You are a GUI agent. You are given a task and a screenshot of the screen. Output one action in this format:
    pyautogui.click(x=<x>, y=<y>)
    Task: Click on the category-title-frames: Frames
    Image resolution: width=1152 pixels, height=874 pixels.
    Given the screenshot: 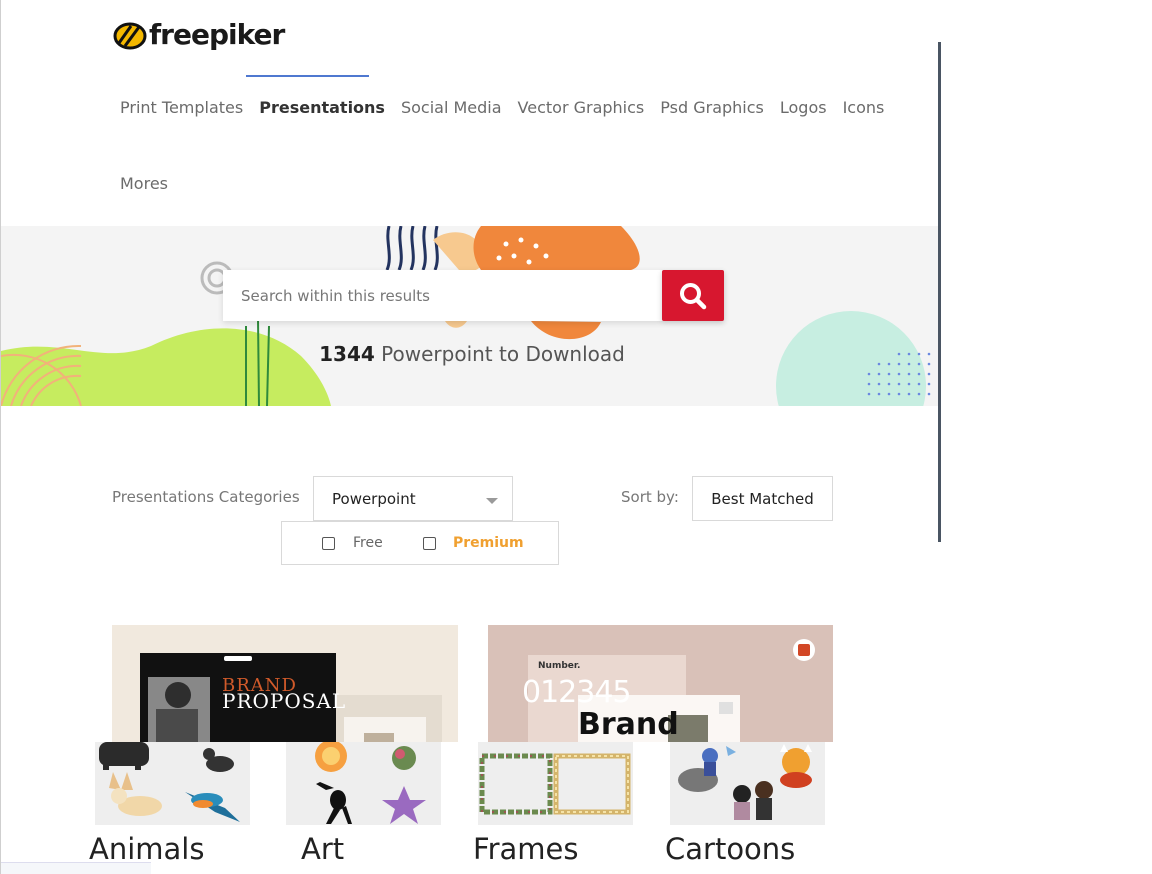 What is the action you would take?
    pyautogui.click(x=525, y=849)
    